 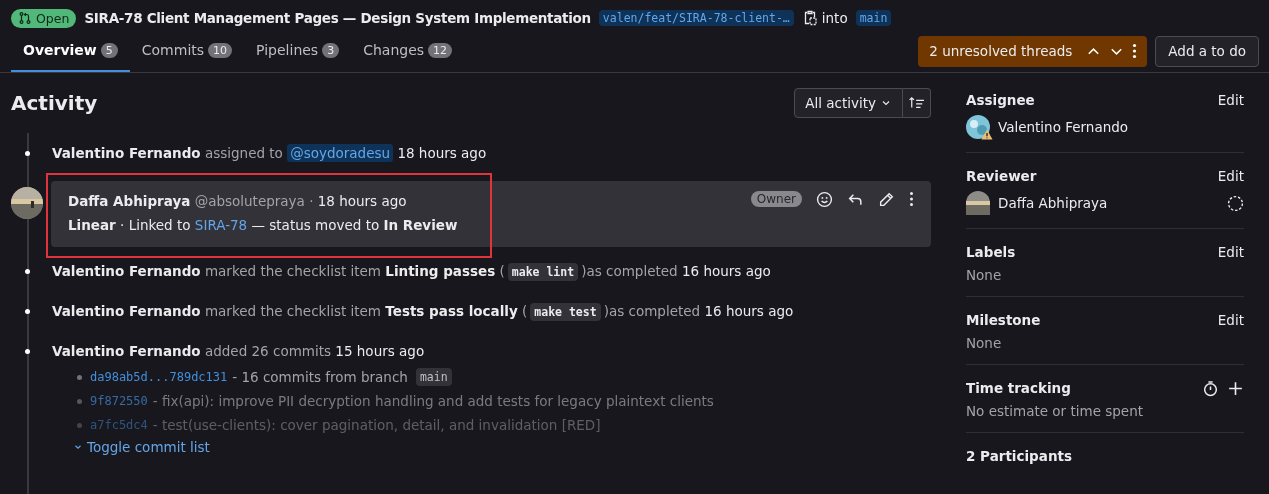 I want to click on tab: Commits 10, so click(x=187, y=51).